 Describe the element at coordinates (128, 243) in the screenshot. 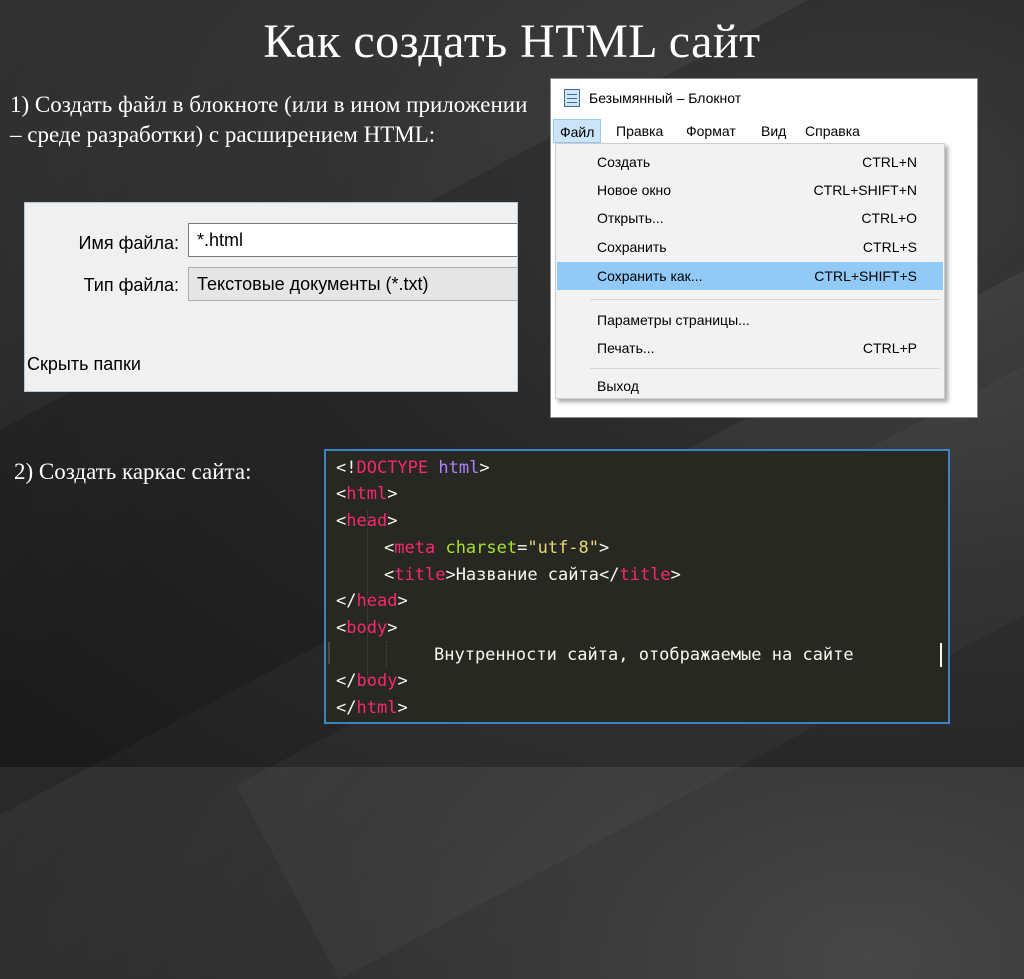

I see `filename-label: Имя файла:` at that location.